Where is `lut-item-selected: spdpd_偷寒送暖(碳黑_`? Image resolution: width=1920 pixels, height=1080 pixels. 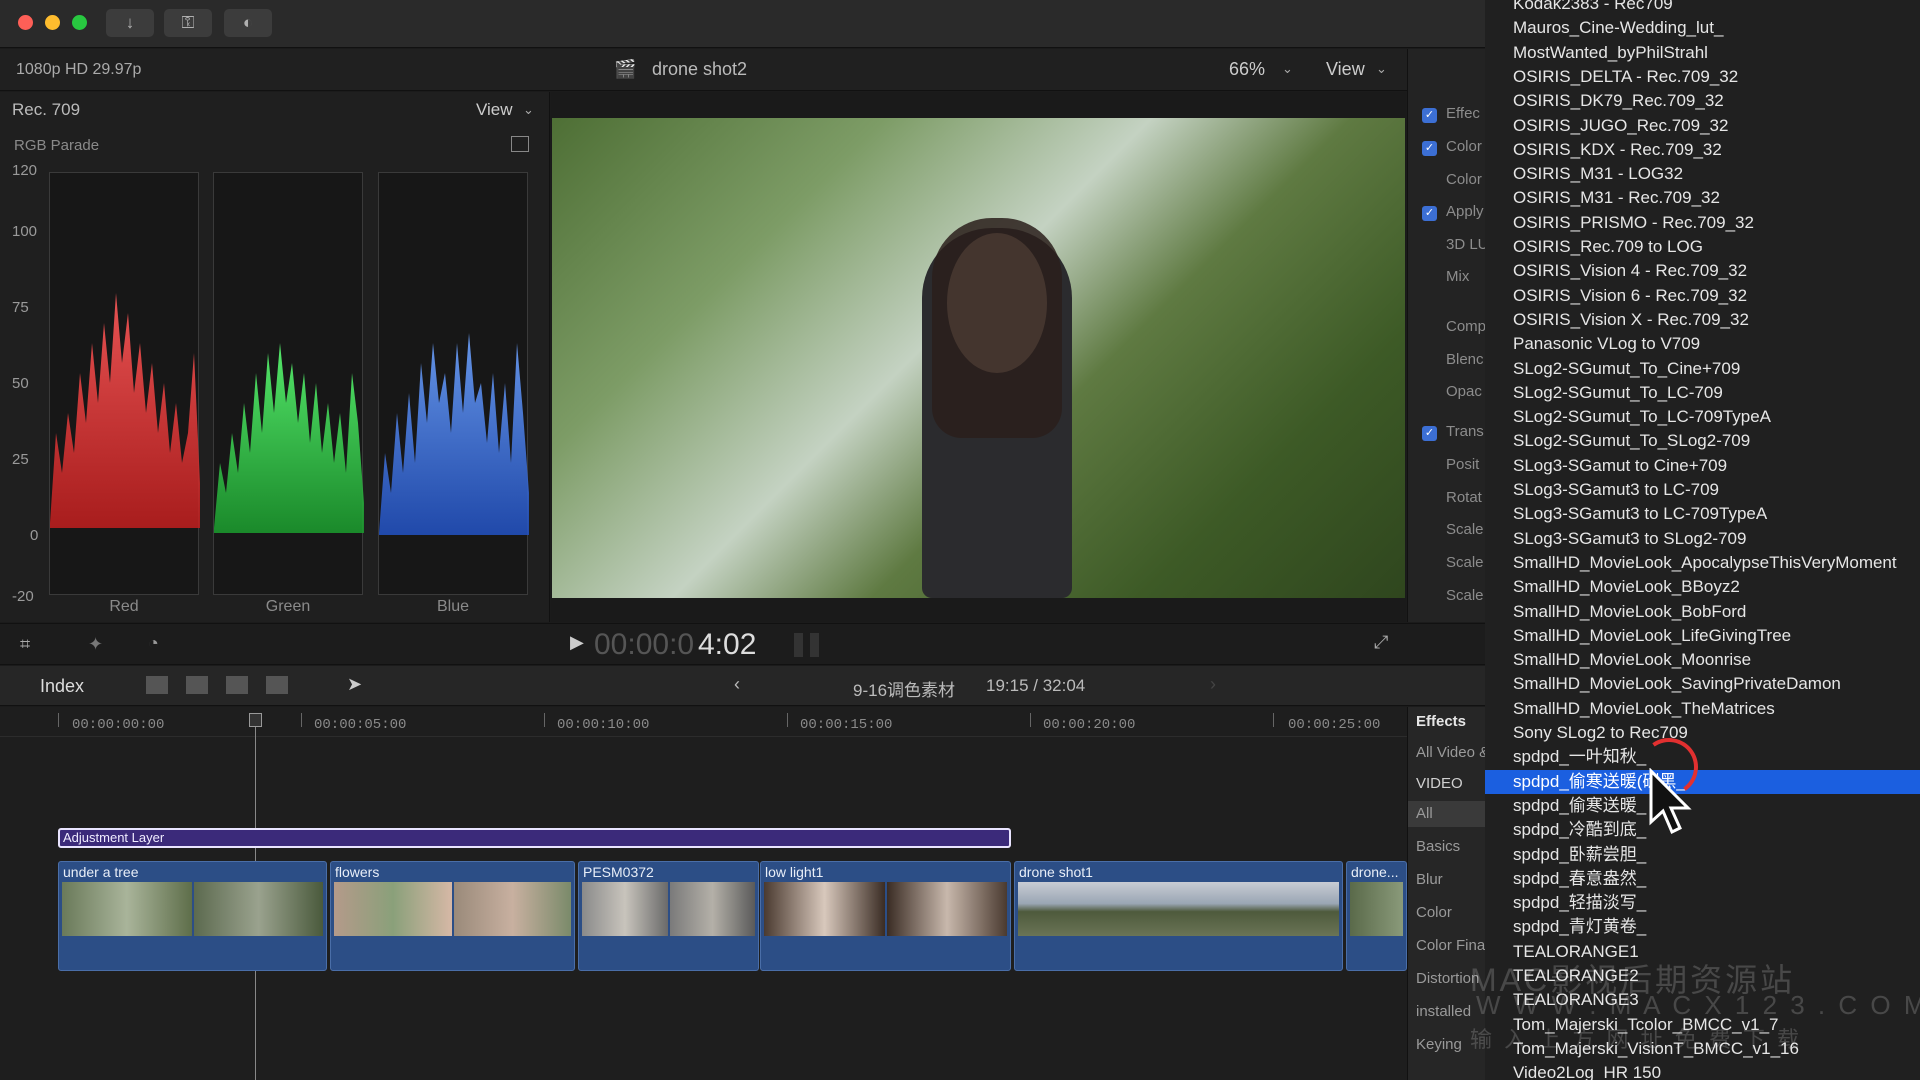
lut-item-selected: spdpd_偷寒送暖(碳黑_ is located at coordinates (1702, 781).